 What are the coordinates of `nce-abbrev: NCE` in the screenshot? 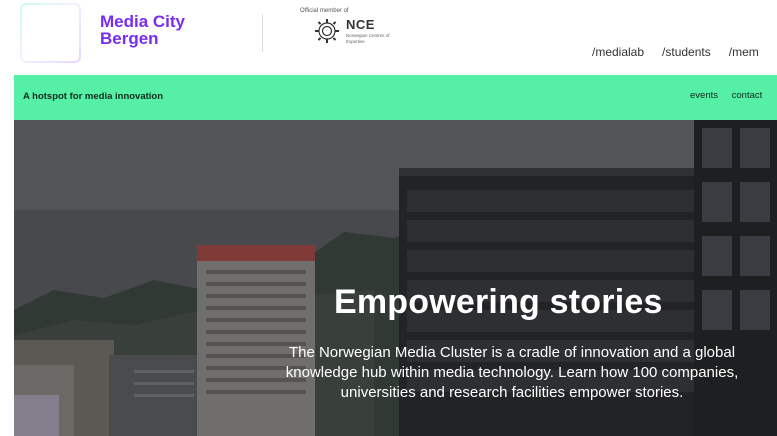 It's located at (360, 24).